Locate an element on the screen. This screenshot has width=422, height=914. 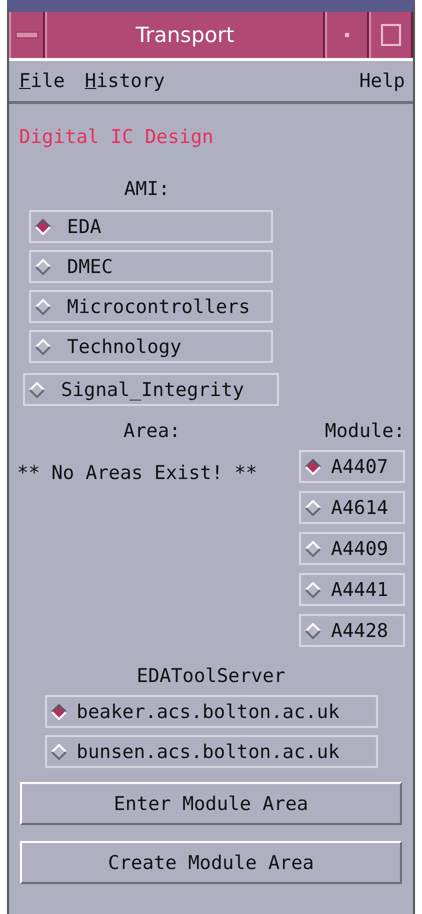
radio-option: A4409 is located at coordinates (352, 548).